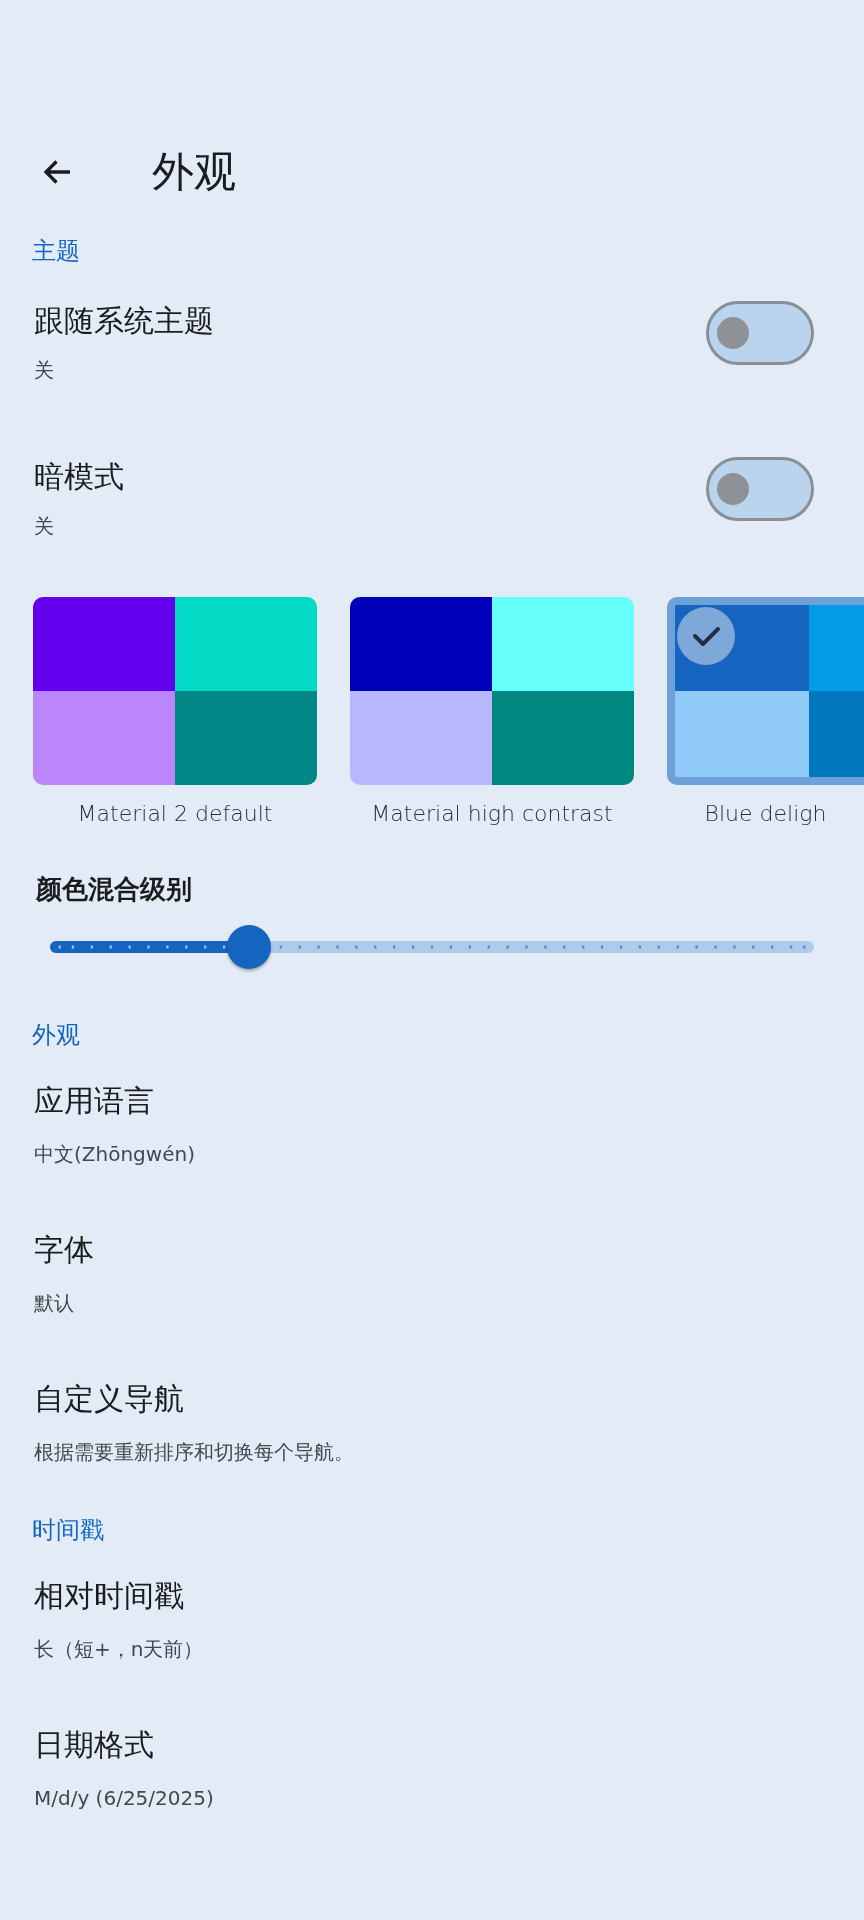 The width and height of the screenshot is (864, 1920). I want to click on theme-name: Material high contrast, so click(492, 814).